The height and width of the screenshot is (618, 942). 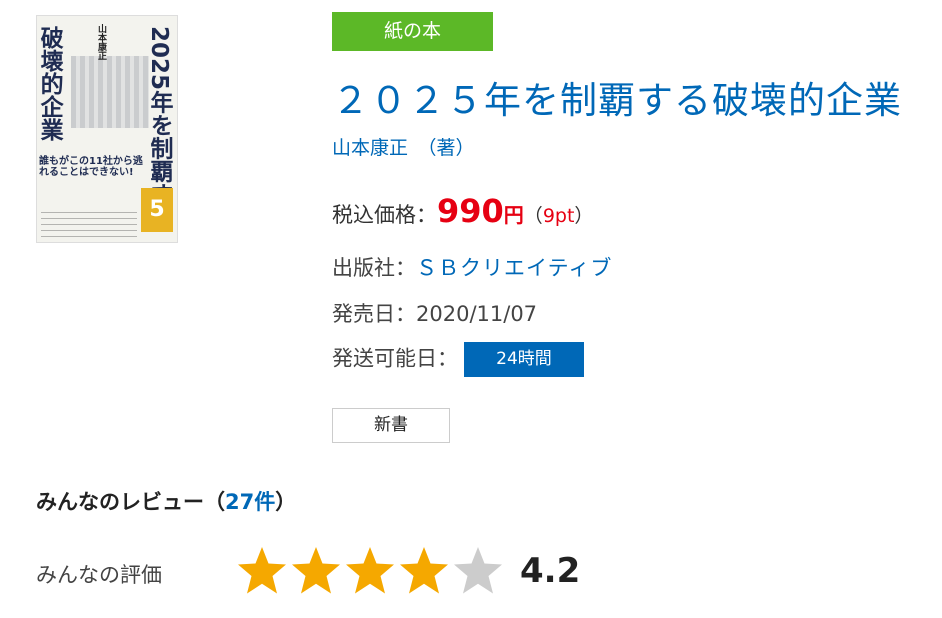 I want to click on release-date: 2020/11/07, so click(x=477, y=314).